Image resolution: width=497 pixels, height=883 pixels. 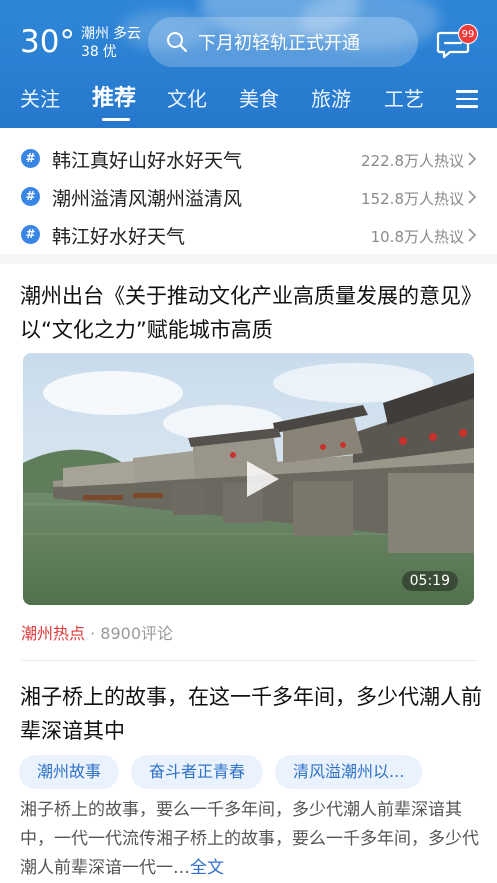 What do you see at coordinates (259, 99) in the screenshot?
I see `tab-food: 美食` at bounding box center [259, 99].